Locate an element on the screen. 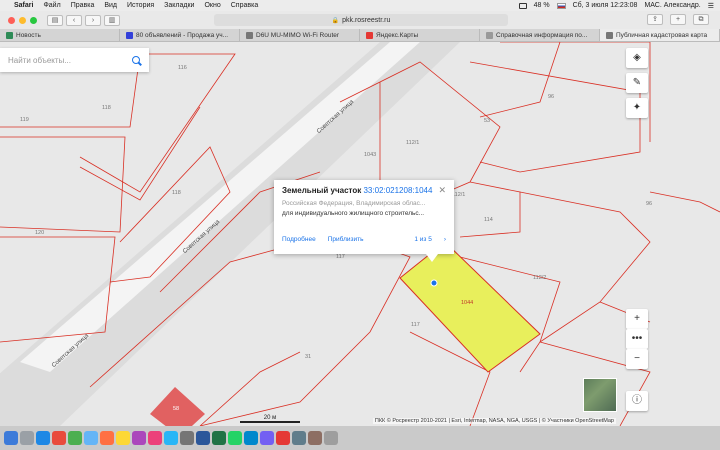 The height and width of the screenshot is (450, 720). chevron-right-icon: › is located at coordinates (445, 239).